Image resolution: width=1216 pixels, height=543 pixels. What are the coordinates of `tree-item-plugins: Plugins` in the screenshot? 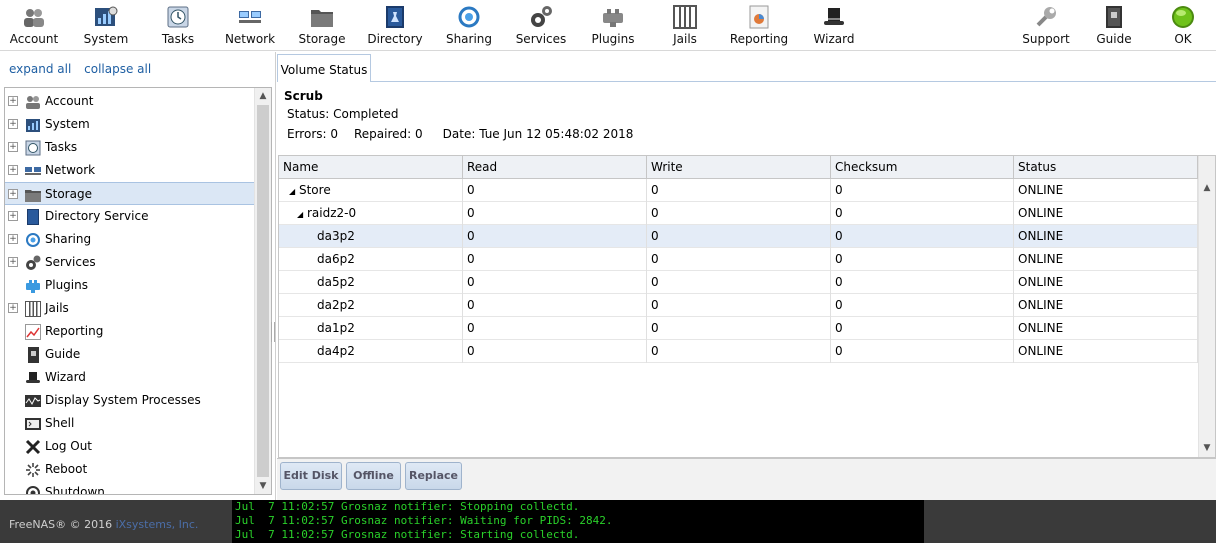 It's located at (130, 285).